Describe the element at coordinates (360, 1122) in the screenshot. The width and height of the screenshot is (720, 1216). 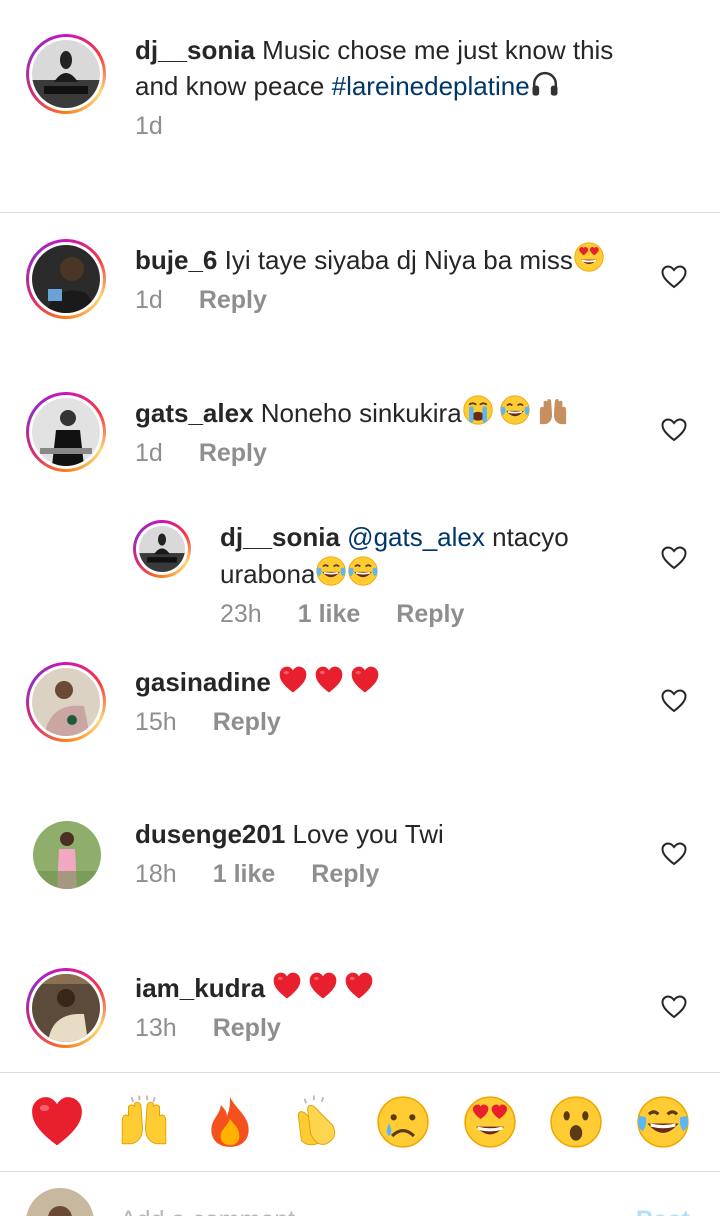
I see `quick-reaction-bar` at that location.